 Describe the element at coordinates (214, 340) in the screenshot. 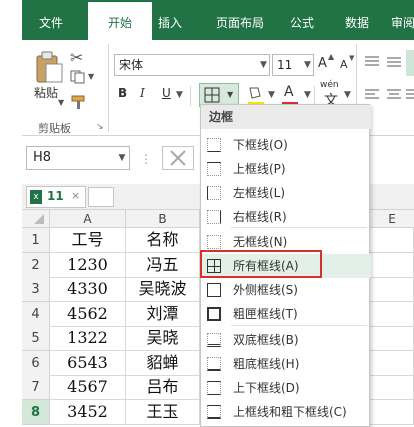

I see `double-bottom-border-icon` at that location.